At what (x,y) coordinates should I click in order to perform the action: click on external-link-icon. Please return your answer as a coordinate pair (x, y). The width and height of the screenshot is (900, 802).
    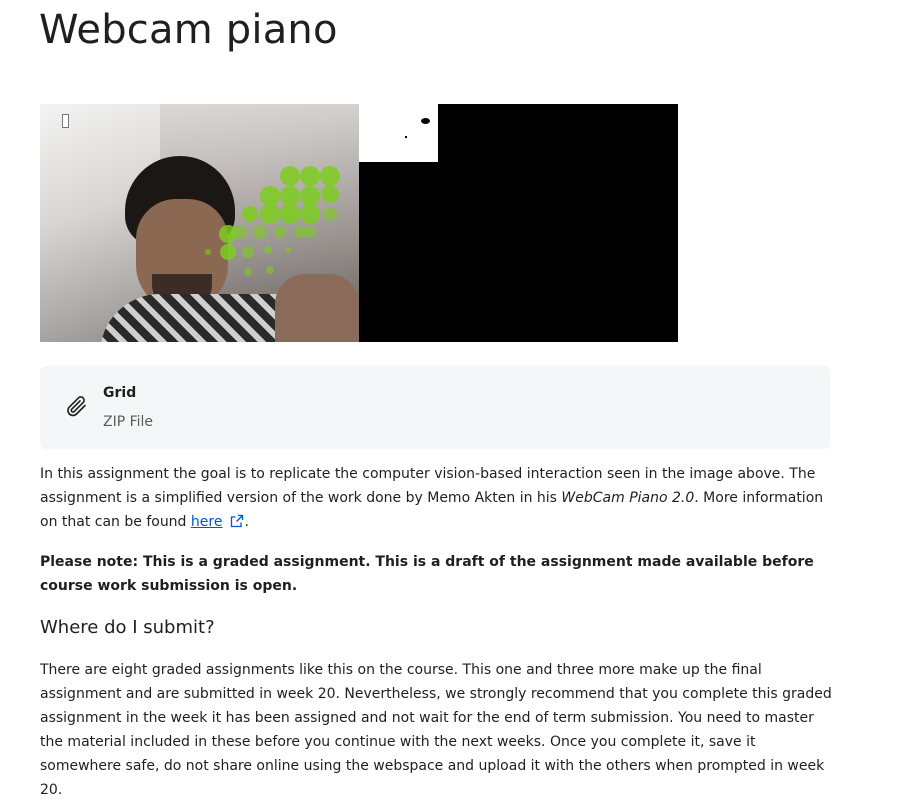
    Looking at the image, I should click on (237, 521).